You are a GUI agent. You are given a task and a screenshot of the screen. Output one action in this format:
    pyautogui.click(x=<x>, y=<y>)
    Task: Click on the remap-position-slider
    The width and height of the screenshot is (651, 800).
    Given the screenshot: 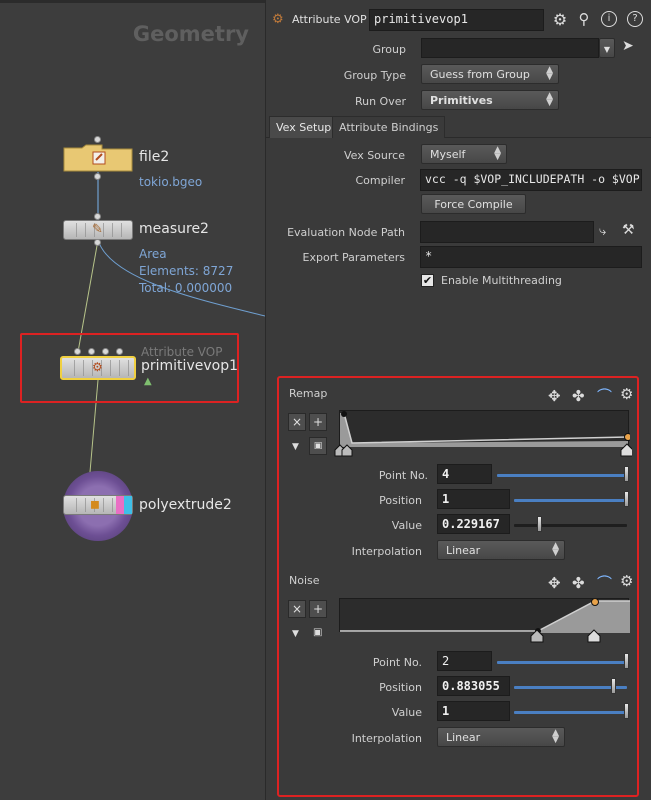 What is the action you would take?
    pyautogui.click(x=570, y=500)
    